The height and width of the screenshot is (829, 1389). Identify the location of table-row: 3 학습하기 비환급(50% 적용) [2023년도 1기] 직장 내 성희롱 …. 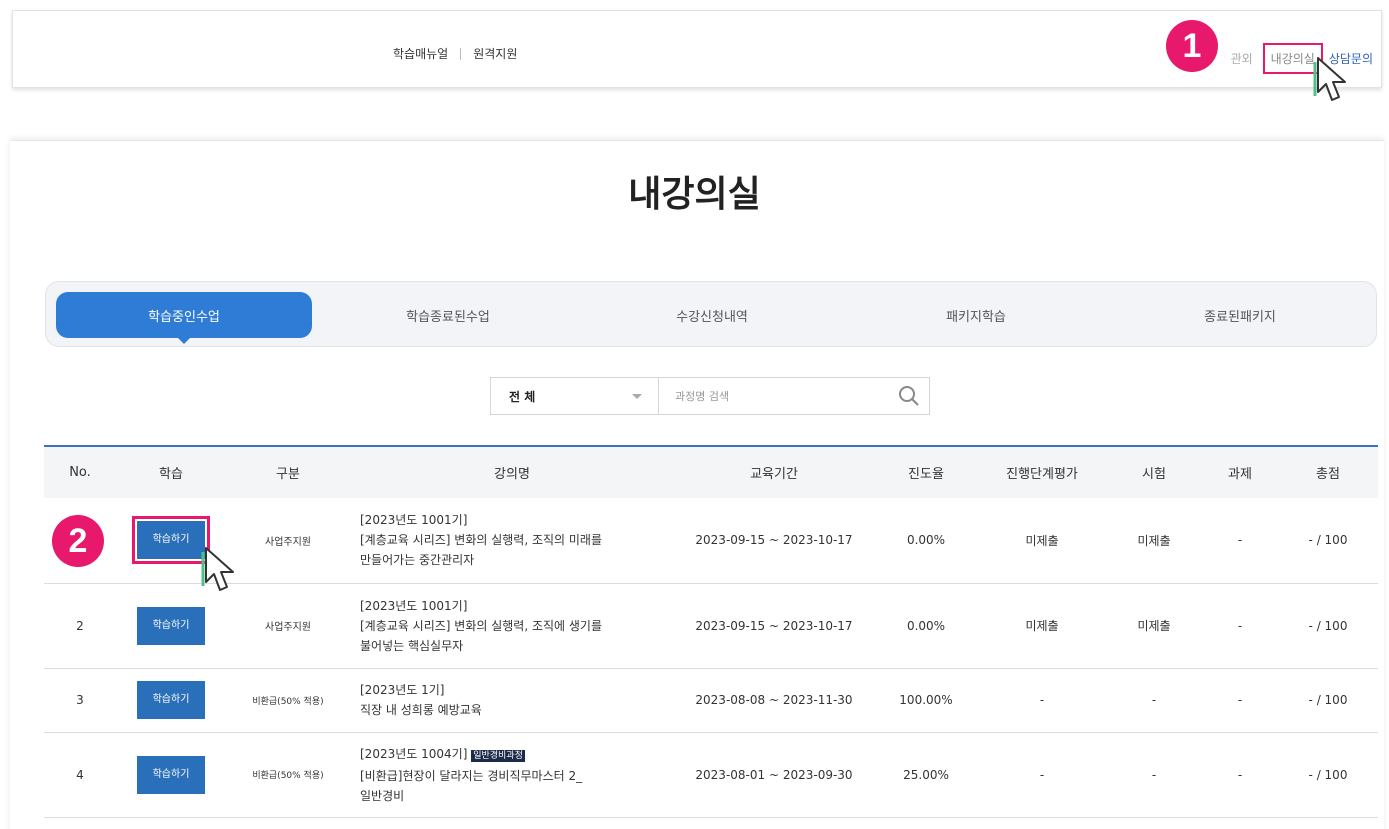
(711, 700).